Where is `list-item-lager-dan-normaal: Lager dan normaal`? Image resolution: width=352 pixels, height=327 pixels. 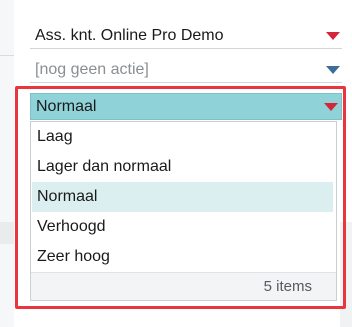 list-item-lager-dan-normaal: Lager dan normaal is located at coordinates (182, 167).